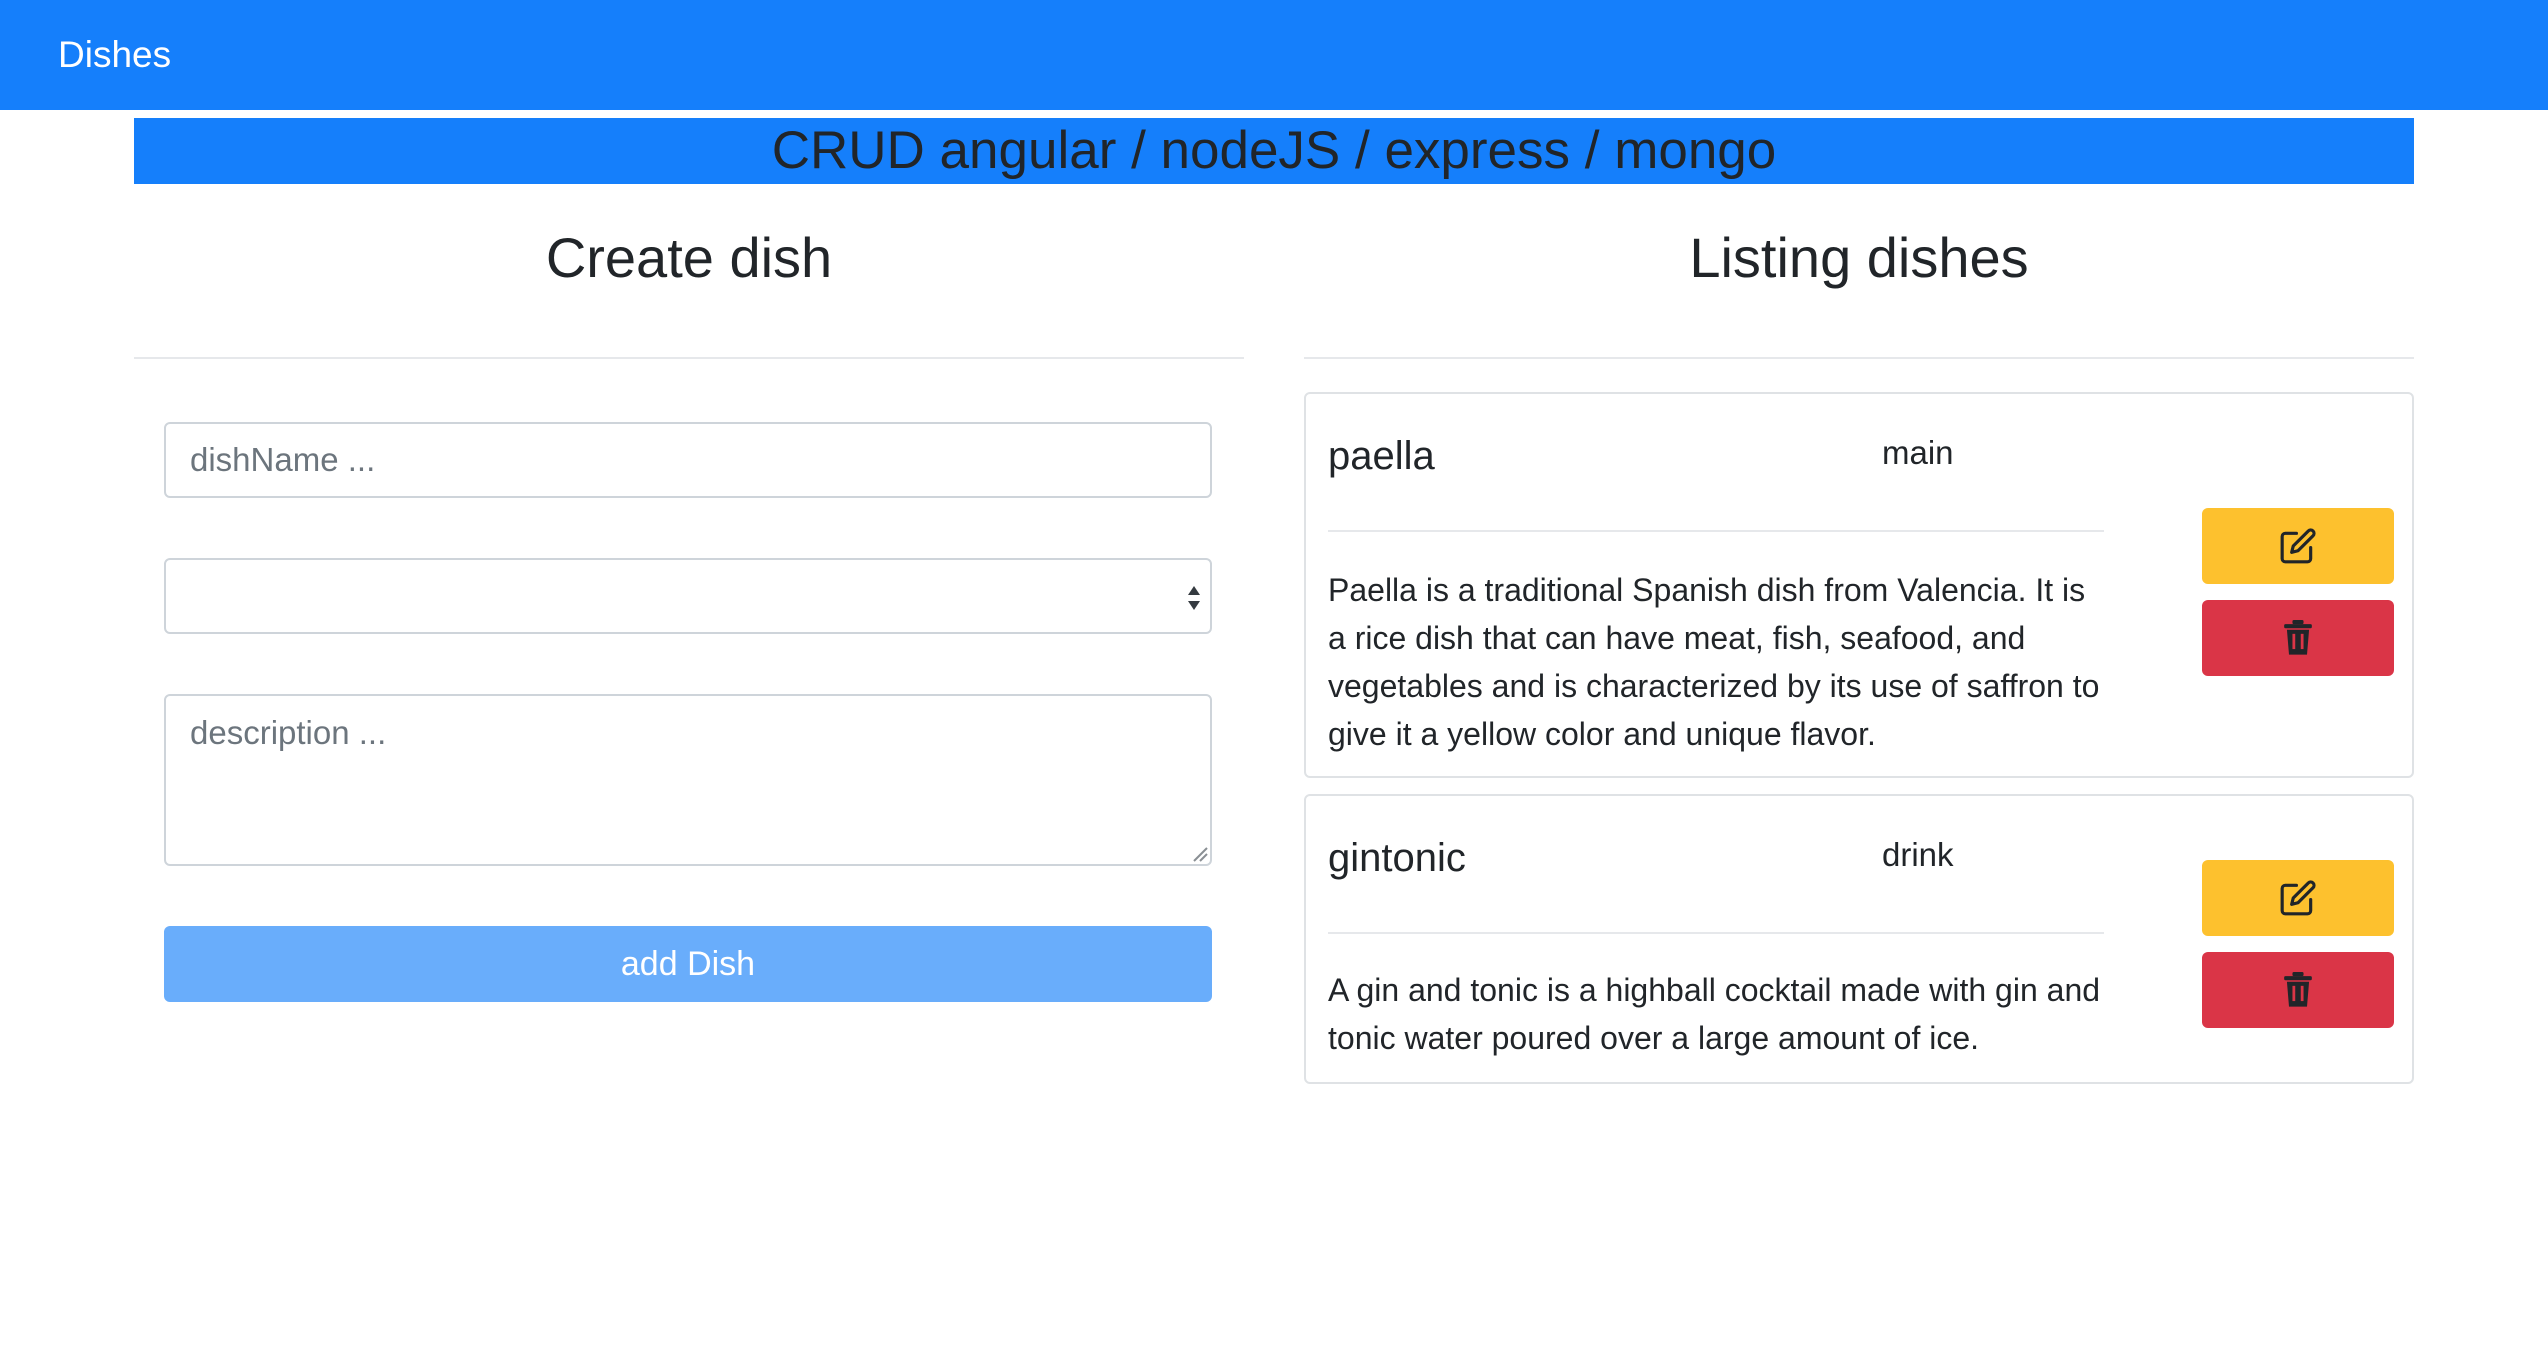 Image resolution: width=2548 pixels, height=1354 pixels. Describe the element at coordinates (689, 358) in the screenshot. I see `create-divider` at that location.